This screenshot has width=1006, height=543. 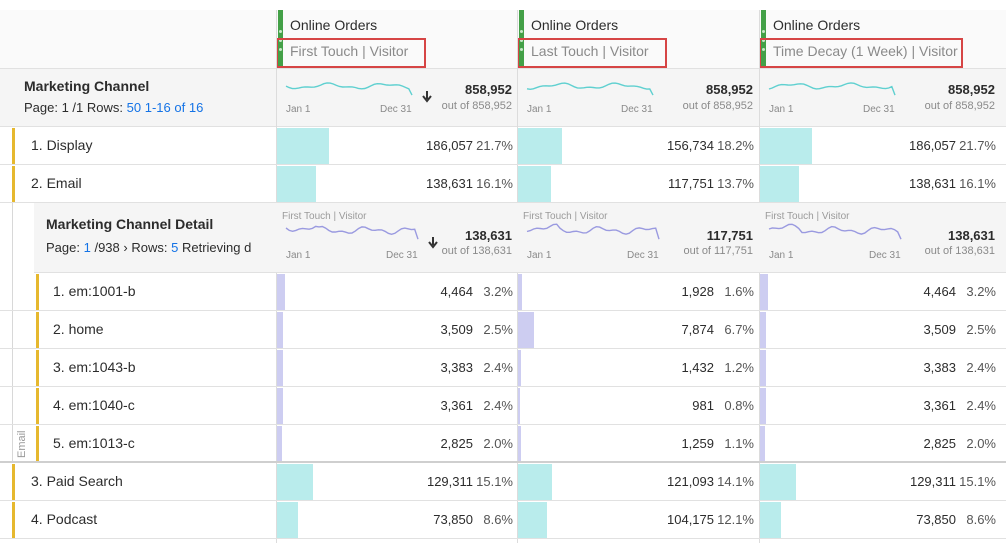 I want to click on cell-value: 104,175, so click(x=645, y=520).